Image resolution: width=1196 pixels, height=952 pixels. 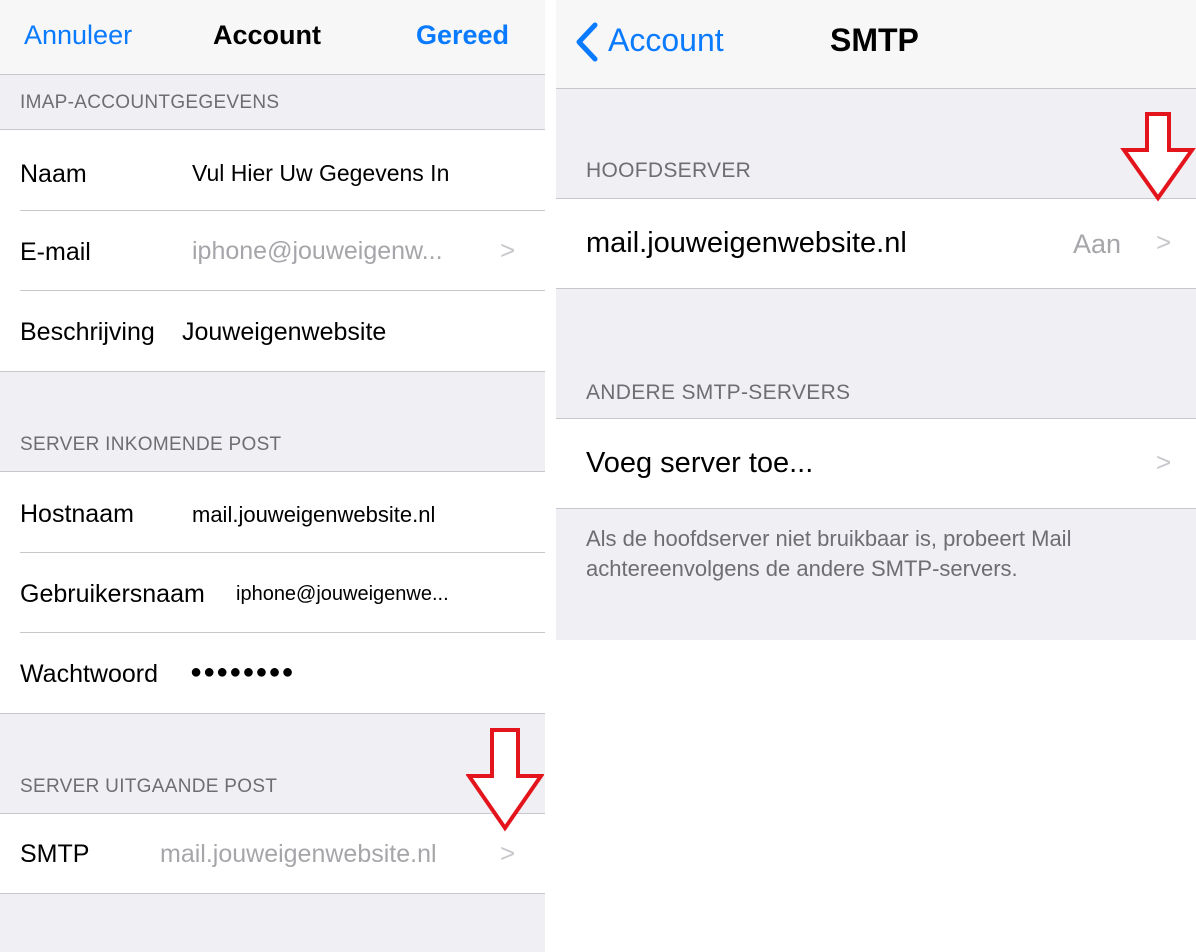 I want to click on password-label: Wachtwoord, so click(x=89, y=674).